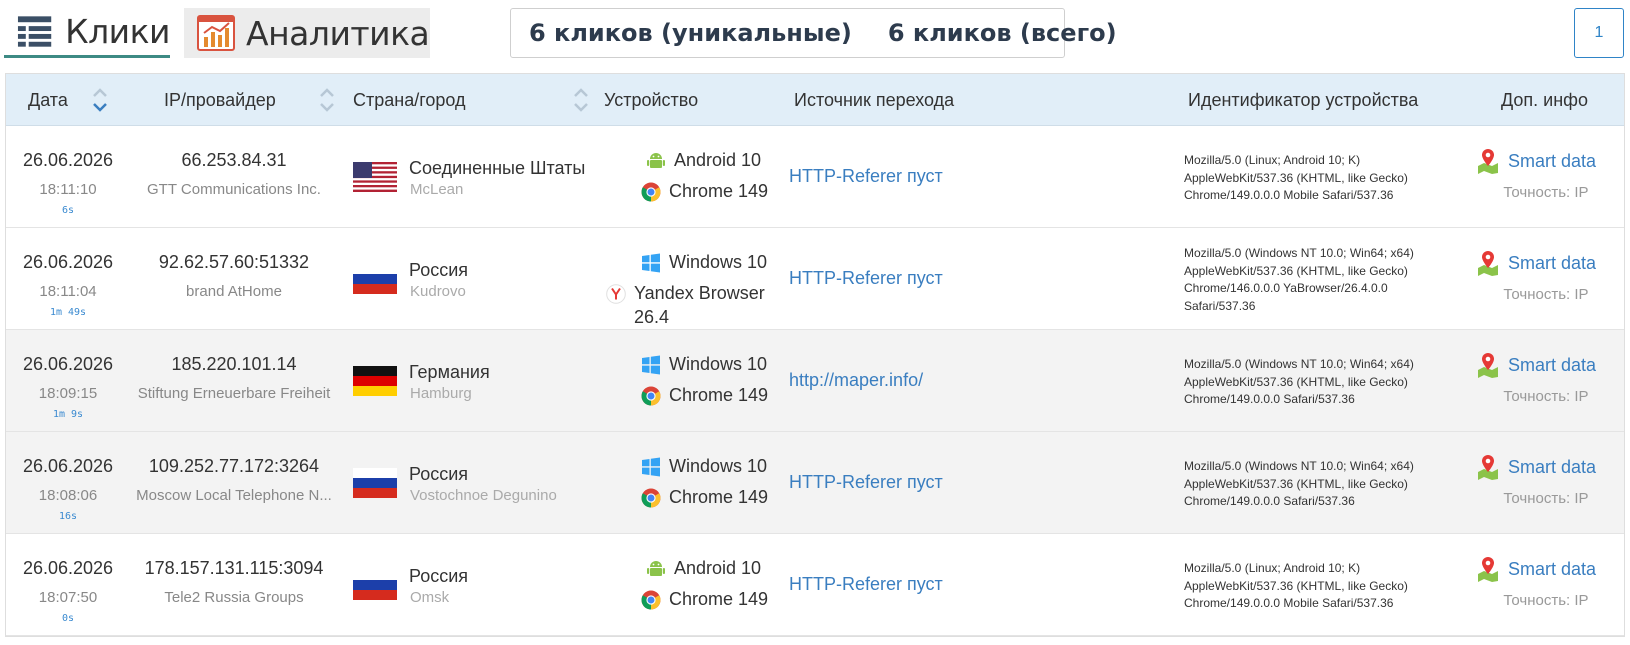 The image size is (1630, 645). I want to click on yandex-icon, so click(616, 293).